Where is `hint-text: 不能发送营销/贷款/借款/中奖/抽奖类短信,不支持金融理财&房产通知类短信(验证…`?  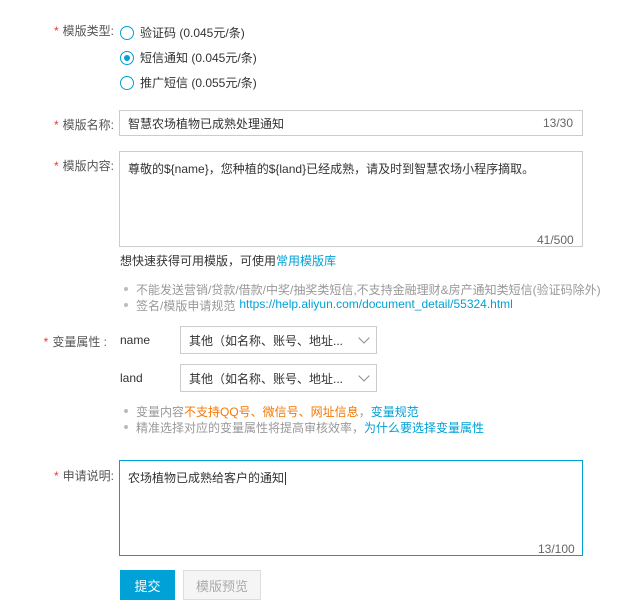 hint-text: 不能发送营销/贷款/借款/中奖/抽奖类短信,不支持金融理财&房产通知类短信(验证… is located at coordinates (368, 290).